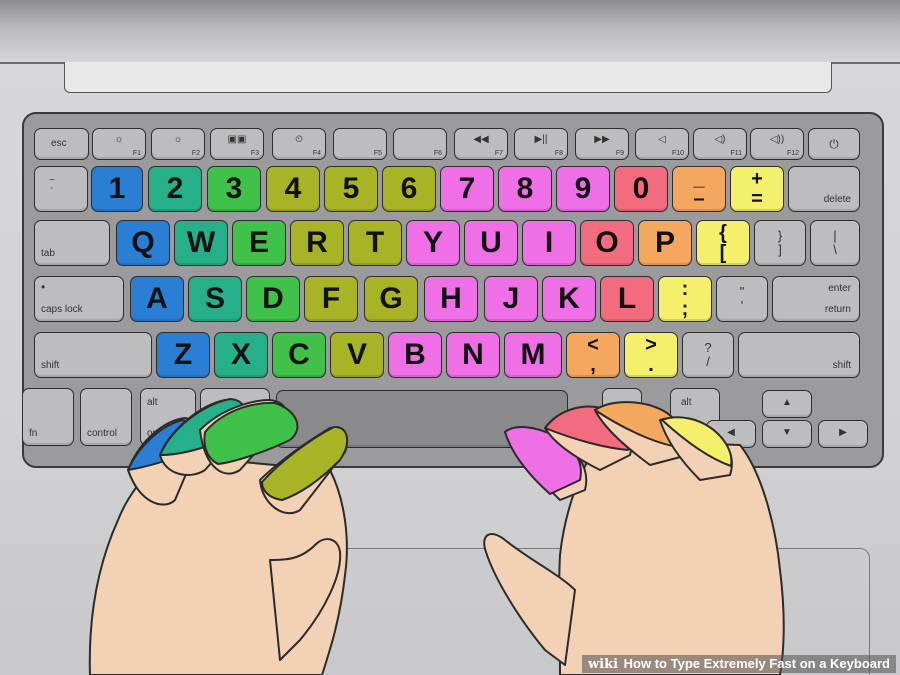 The height and width of the screenshot is (675, 900). Describe the element at coordinates (603, 664) in the screenshot. I see `wiki-logo: wiki` at that location.